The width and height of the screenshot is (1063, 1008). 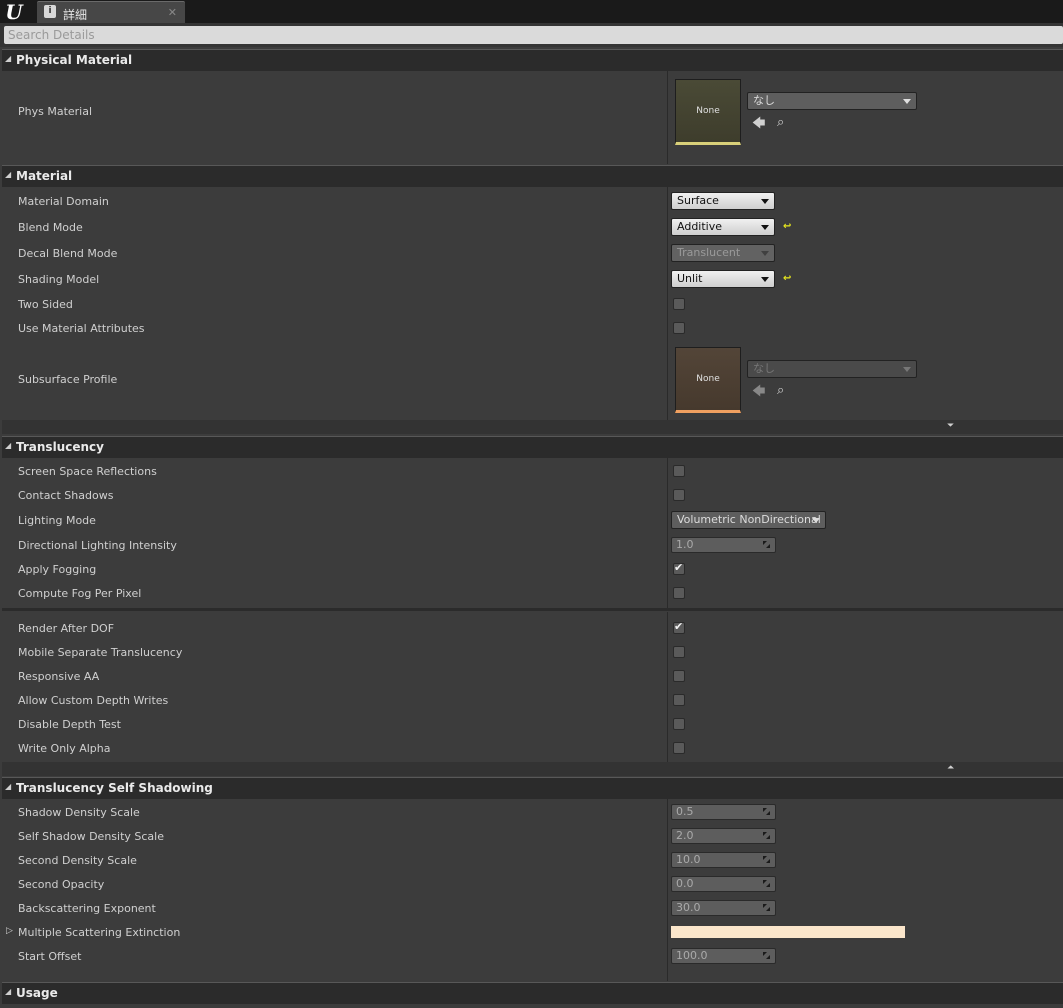 I want to click on num-value: 0.5, so click(x=685, y=811).